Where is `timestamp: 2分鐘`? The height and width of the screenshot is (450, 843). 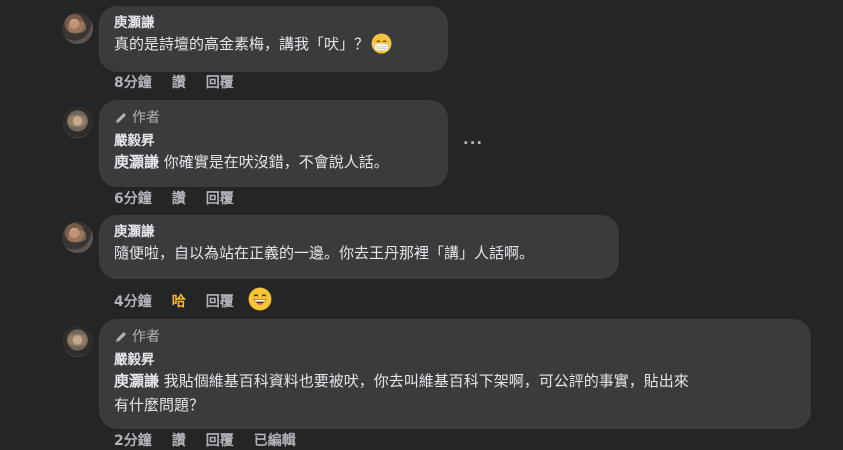 timestamp: 2分鐘 is located at coordinates (133, 441).